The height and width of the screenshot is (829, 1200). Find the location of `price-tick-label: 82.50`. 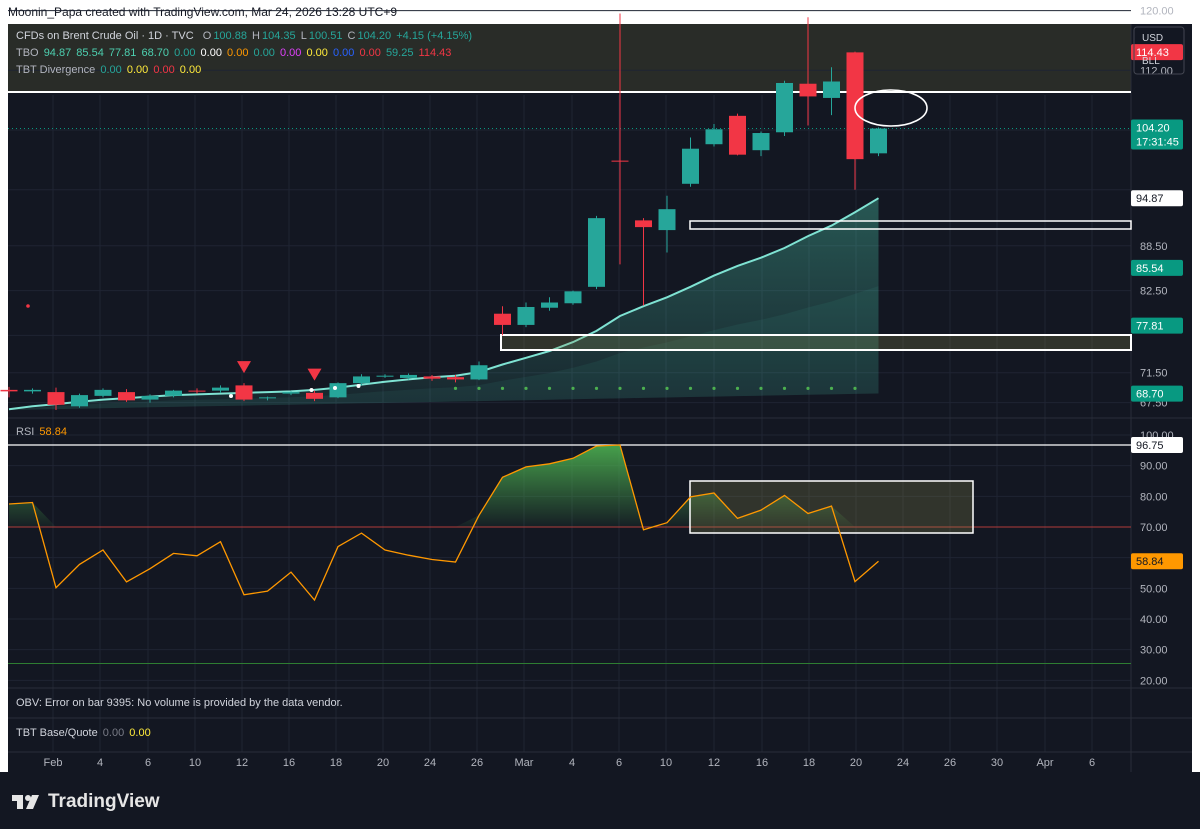

price-tick-label: 82.50 is located at coordinates (1154, 292).